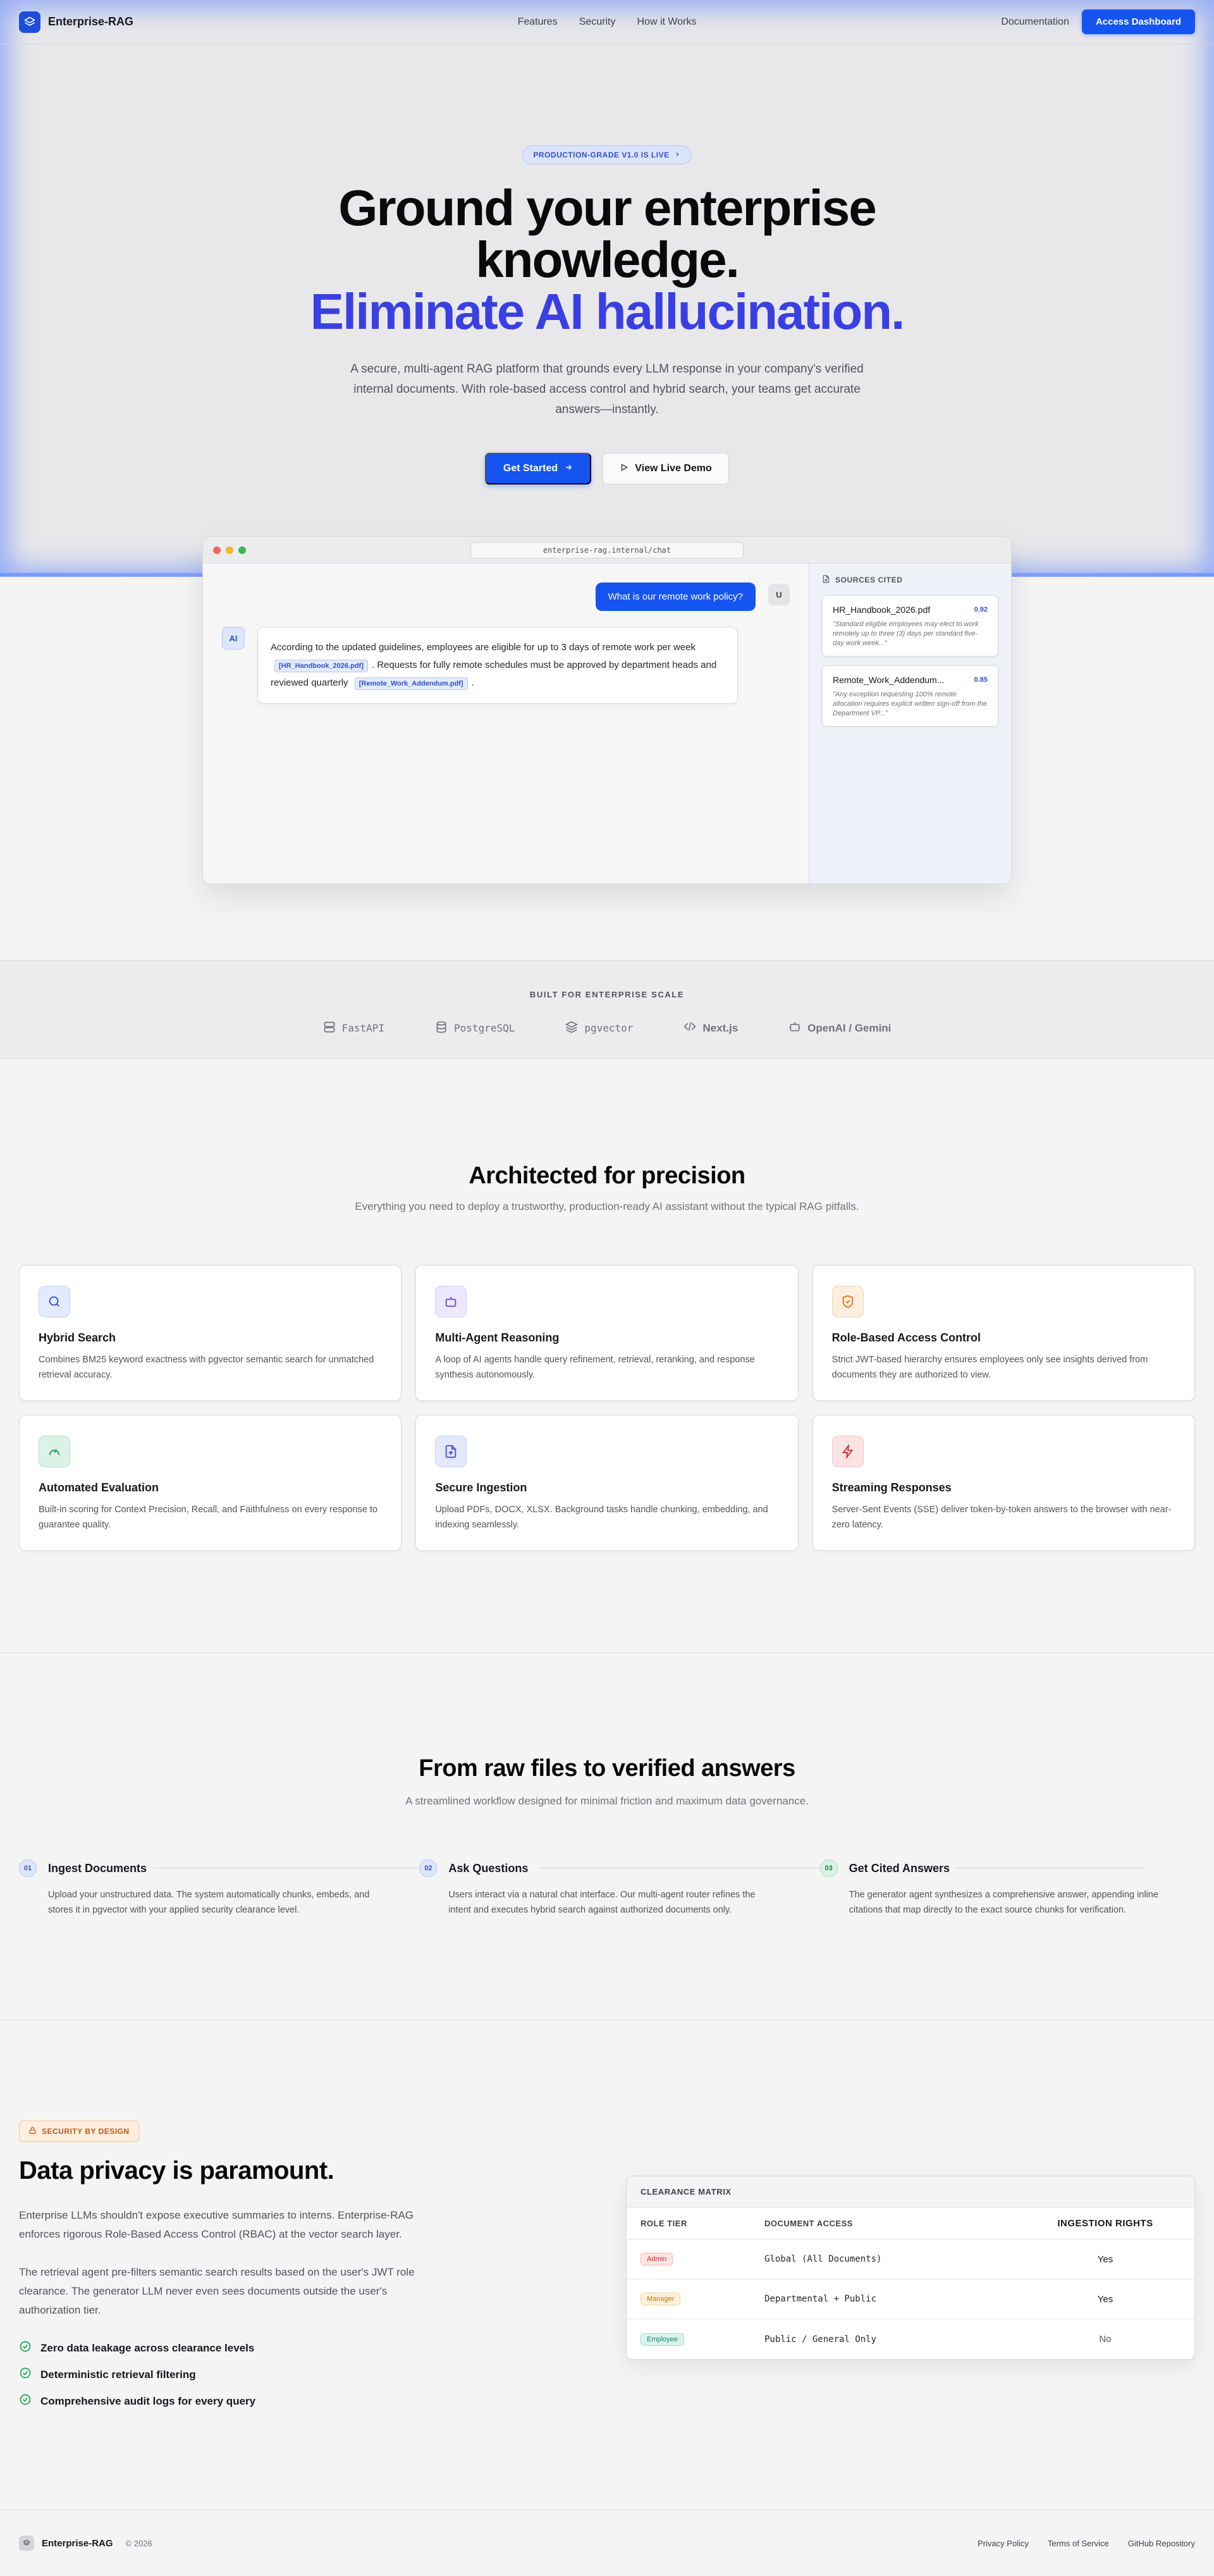 This screenshot has height=2576, width=1214. Describe the element at coordinates (101, 1868) in the screenshot. I see `step-title: Ingest Documents` at that location.